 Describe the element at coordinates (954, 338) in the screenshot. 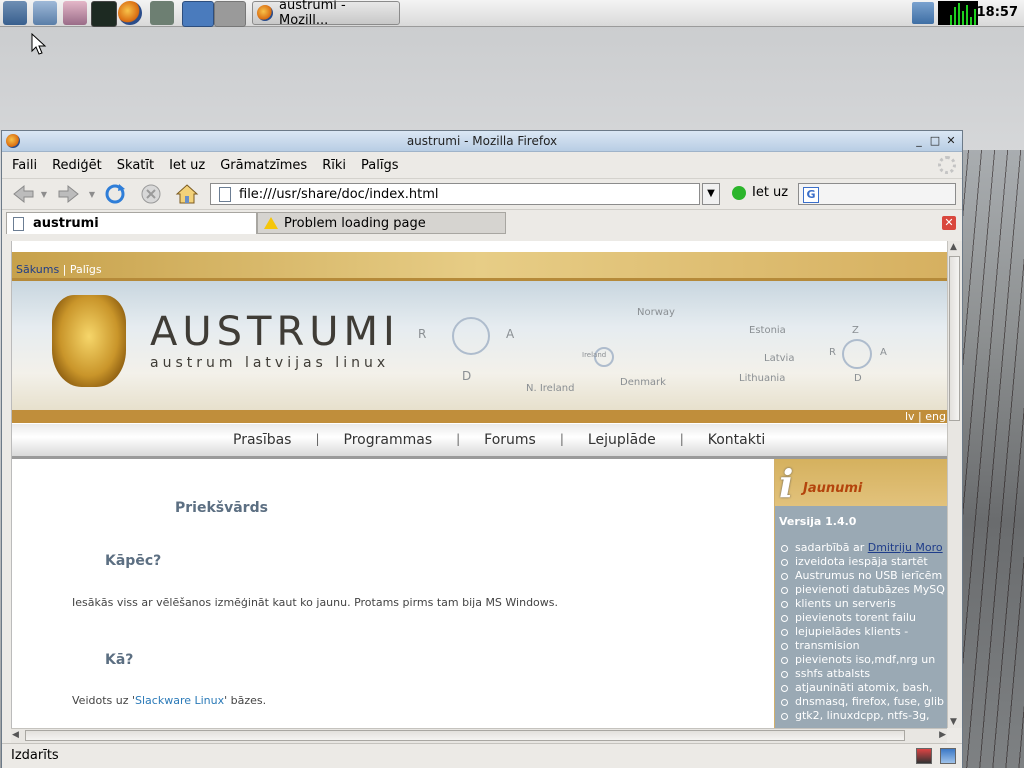

I see `vertical-scroll-thumb` at that location.